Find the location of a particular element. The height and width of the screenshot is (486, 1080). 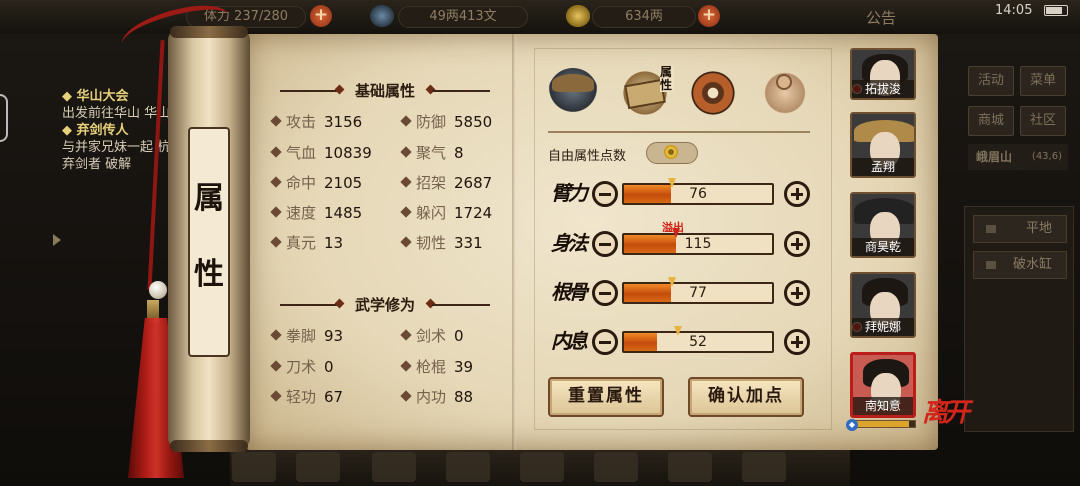

stat-defense: 防御 5850 is located at coordinates (446, 121).